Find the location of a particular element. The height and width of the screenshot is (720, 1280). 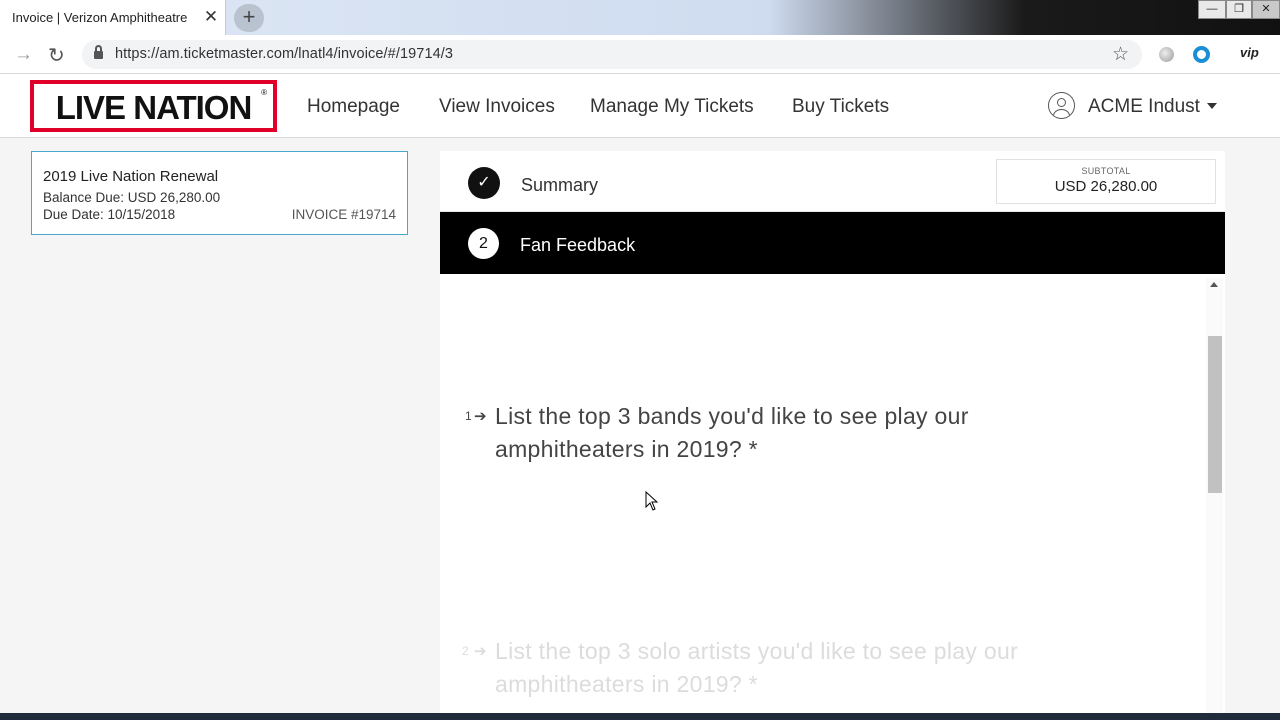

subtotal-value: USD 26,280.00 is located at coordinates (1106, 186).